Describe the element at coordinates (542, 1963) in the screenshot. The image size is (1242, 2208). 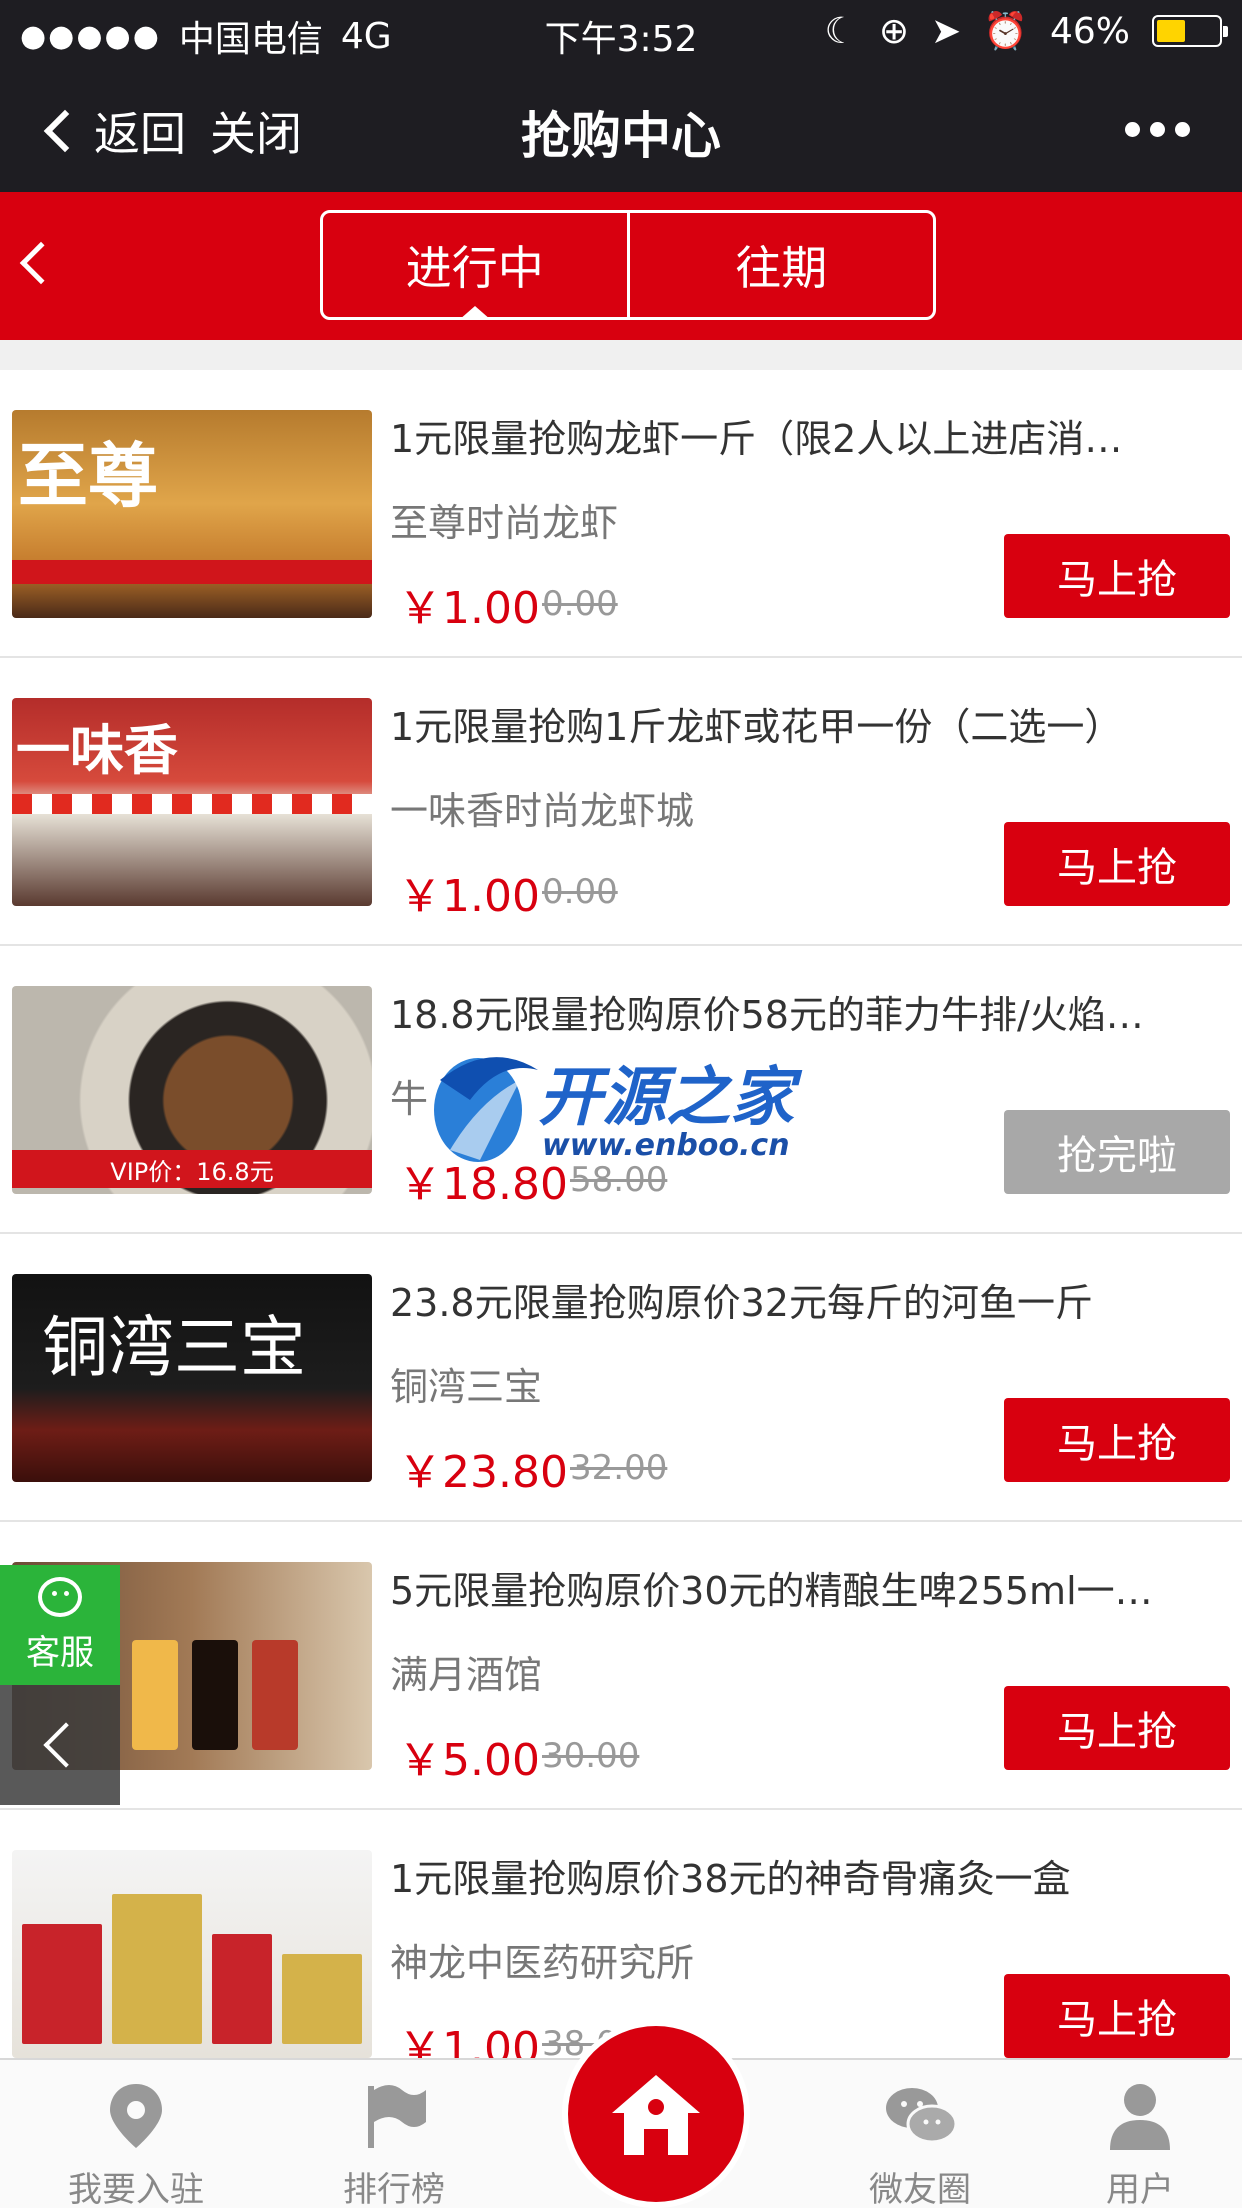
I see `item-shop: 神龙中医药研究所` at that location.